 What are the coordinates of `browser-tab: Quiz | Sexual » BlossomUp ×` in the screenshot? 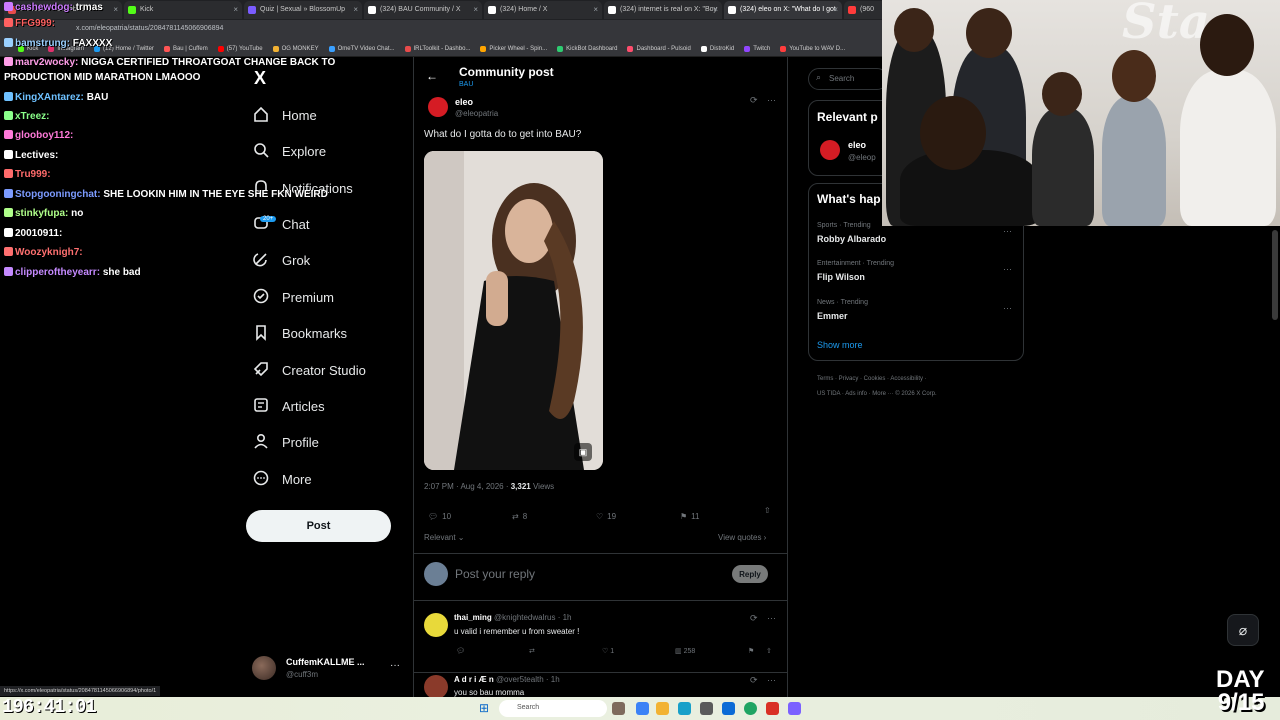 It's located at (303, 10).